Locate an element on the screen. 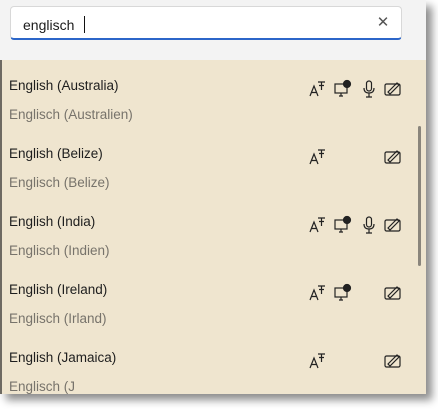  language-name: English (Ireland) is located at coordinates (58, 289).